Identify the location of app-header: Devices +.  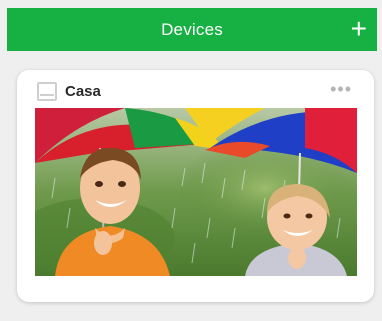
(192, 29).